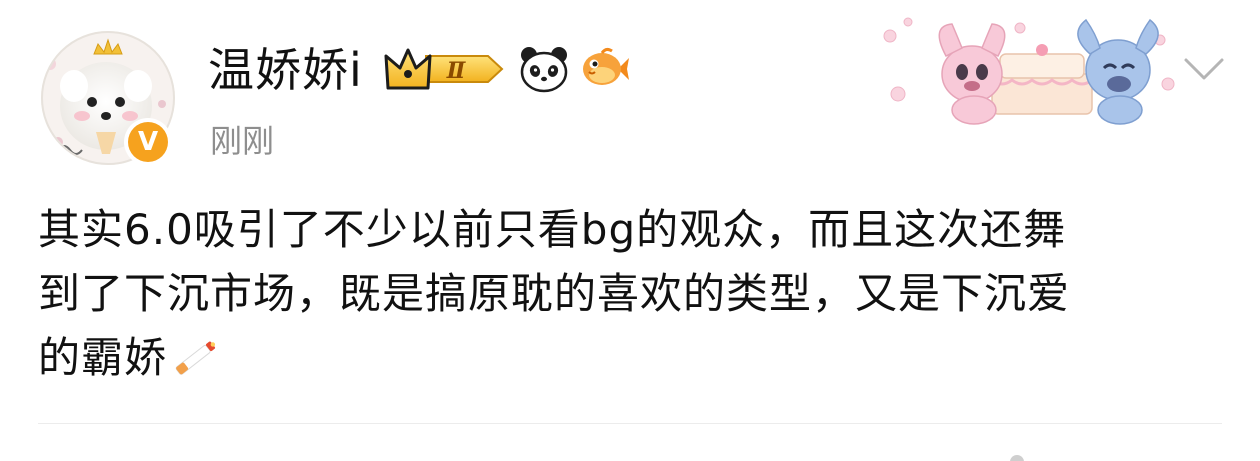 The height and width of the screenshot is (461, 1260). I want to click on fish-icon, so click(605, 69).